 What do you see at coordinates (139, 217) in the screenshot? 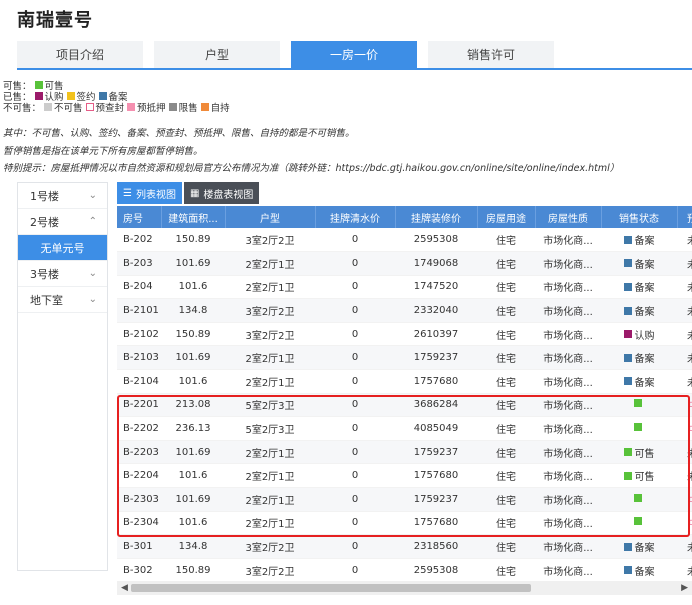
I see `col-header-room: 房号` at bounding box center [139, 217].